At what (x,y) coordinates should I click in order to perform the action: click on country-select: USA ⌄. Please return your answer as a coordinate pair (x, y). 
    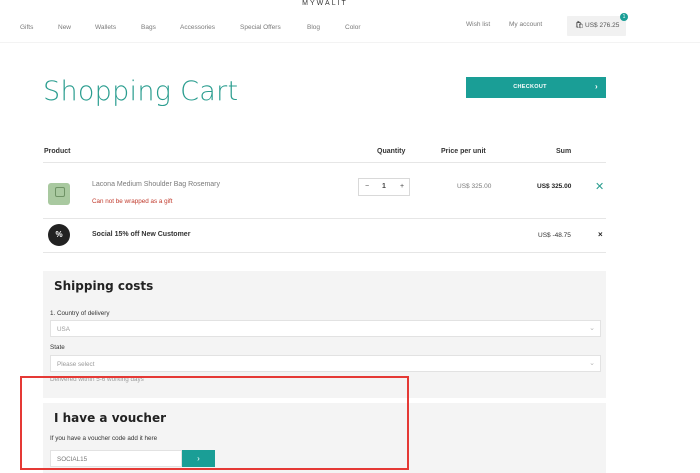
    Looking at the image, I should click on (325, 328).